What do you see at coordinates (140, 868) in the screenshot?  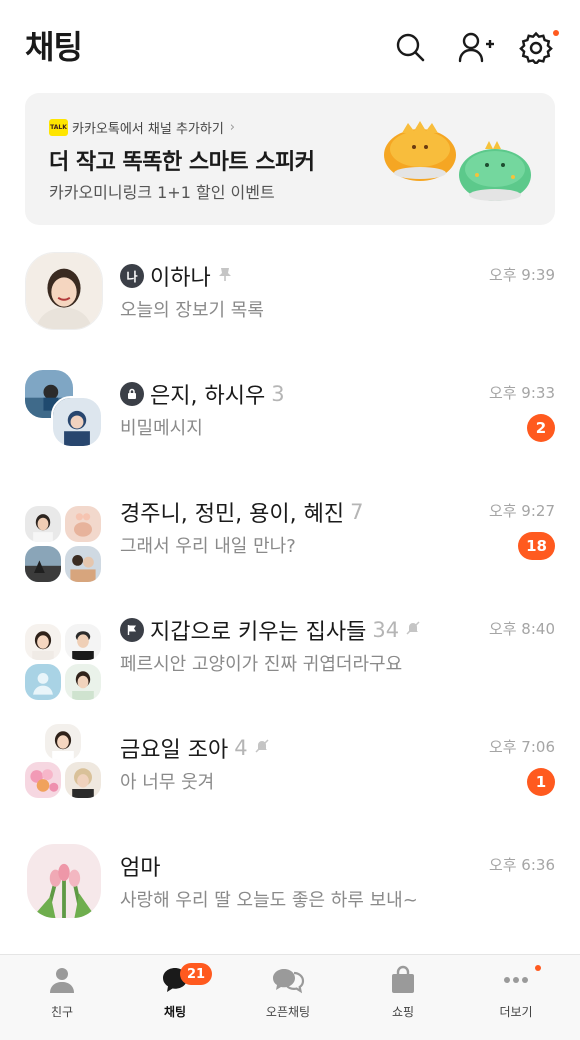 I see `chat-name: 엄마` at bounding box center [140, 868].